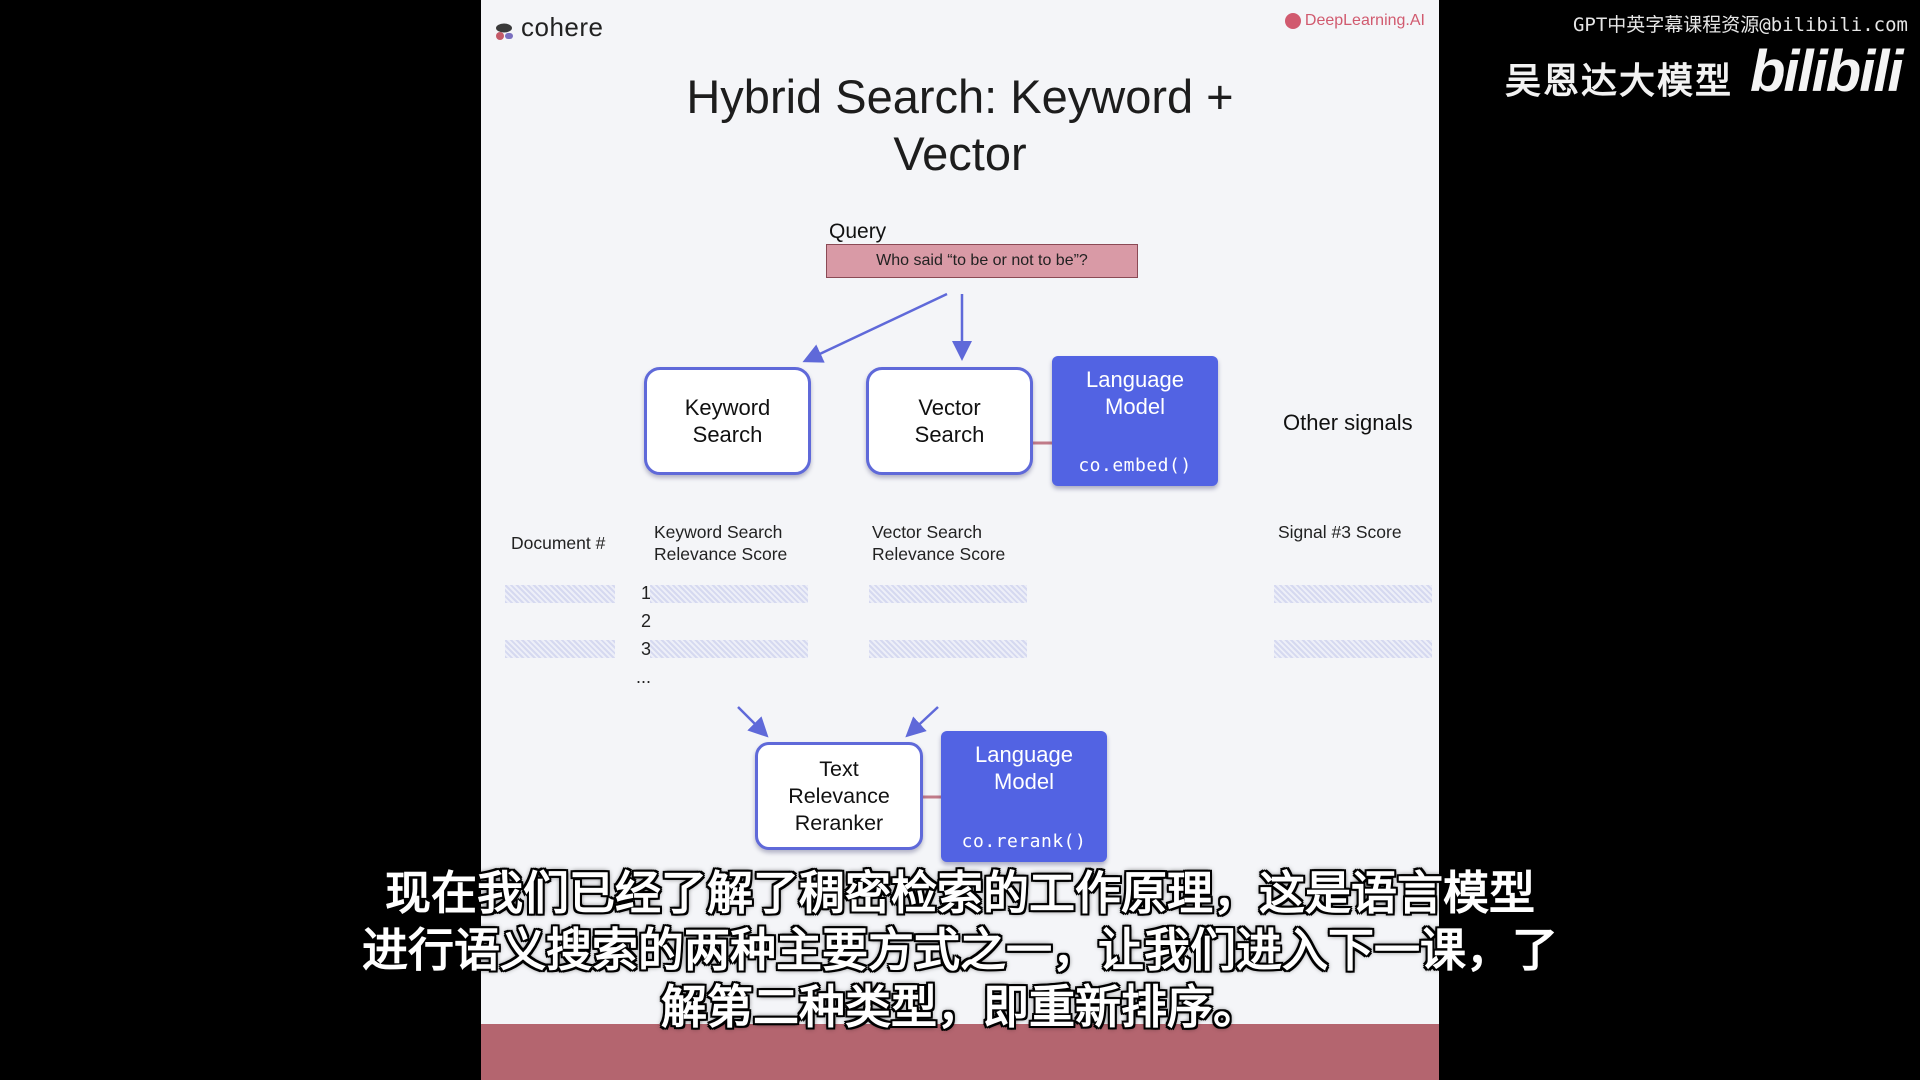 The height and width of the screenshot is (1080, 1920). Describe the element at coordinates (927, 532) in the screenshot. I see `col-vector-header-line1: Vector Search` at that location.